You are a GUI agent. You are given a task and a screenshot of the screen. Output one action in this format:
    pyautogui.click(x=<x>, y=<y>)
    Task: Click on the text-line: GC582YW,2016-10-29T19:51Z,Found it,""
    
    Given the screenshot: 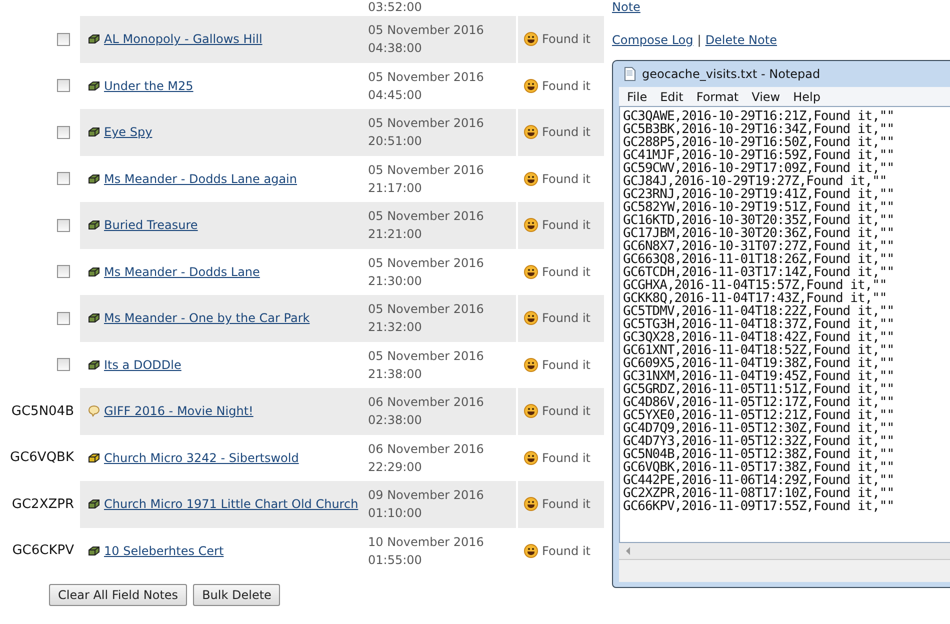 What is the action you would take?
    pyautogui.click(x=759, y=207)
    